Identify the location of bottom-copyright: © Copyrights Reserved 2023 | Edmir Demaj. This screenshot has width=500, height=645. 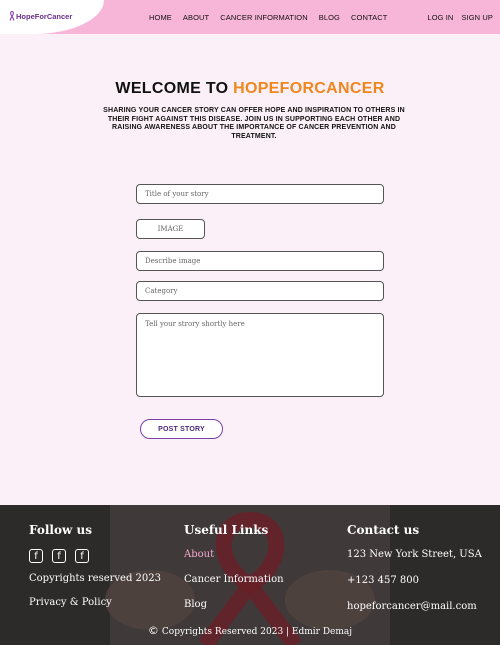
(250, 630).